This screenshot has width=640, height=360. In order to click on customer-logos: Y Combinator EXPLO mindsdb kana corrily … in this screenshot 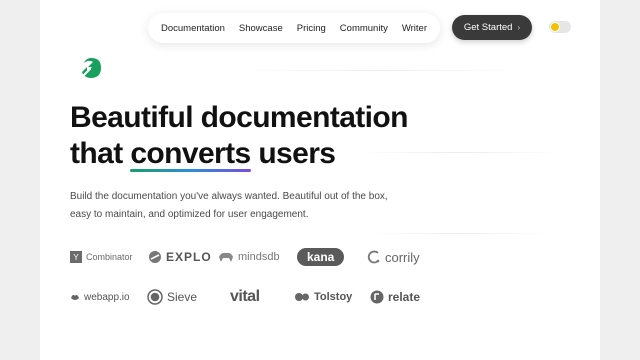, I will do `click(270, 285)`.